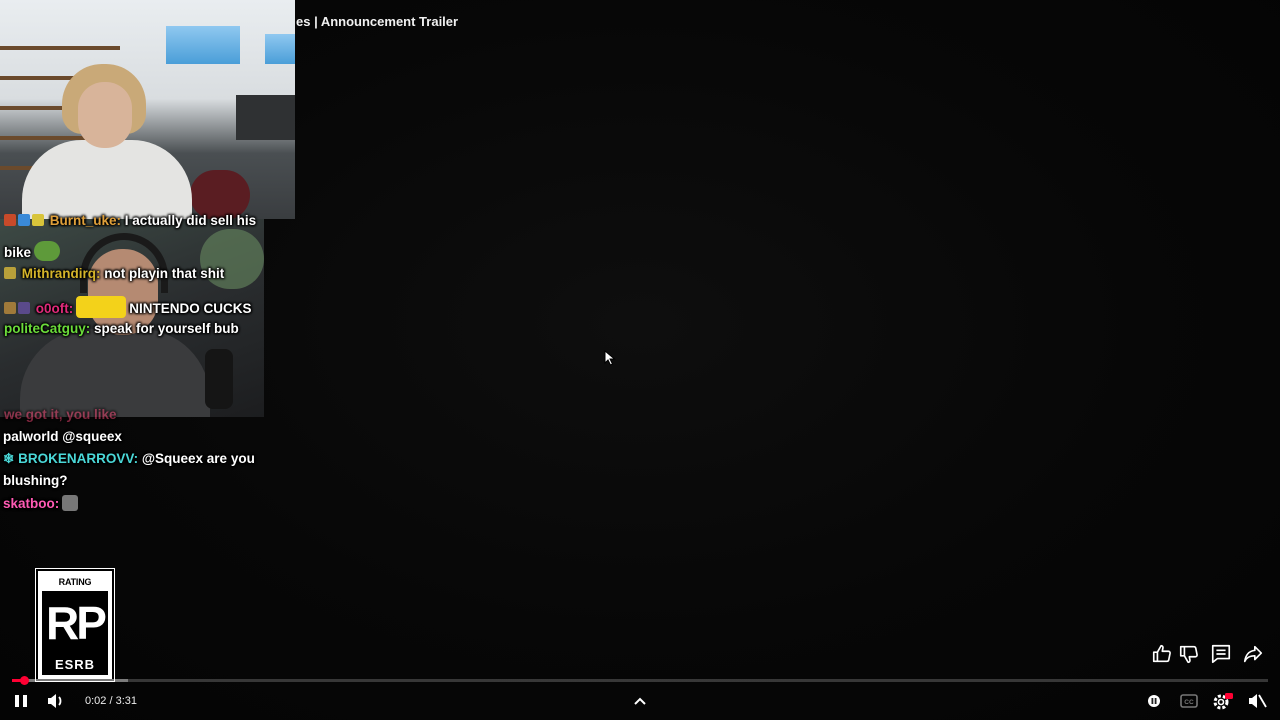 This screenshot has height=720, width=1280. What do you see at coordinates (126, 701) in the screenshot?
I see `duration: 3:31` at bounding box center [126, 701].